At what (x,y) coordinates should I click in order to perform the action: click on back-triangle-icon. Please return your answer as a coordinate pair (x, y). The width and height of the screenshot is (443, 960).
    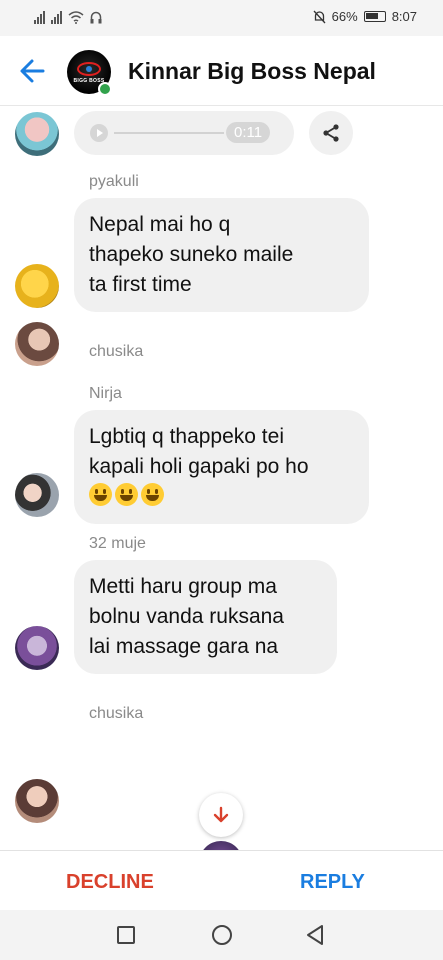
    Looking at the image, I should click on (315, 935).